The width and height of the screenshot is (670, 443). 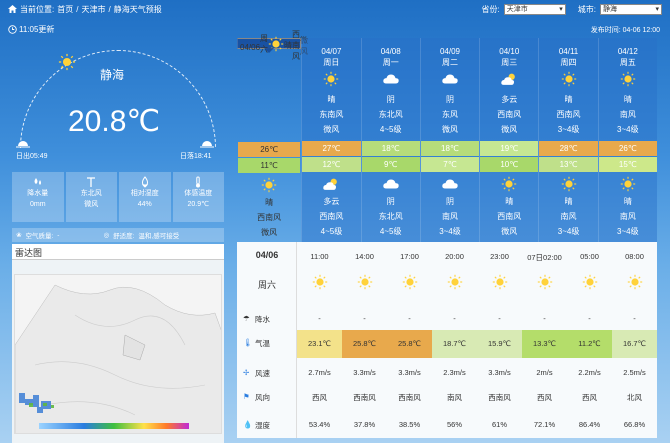 I want to click on forecast-week: 周一, so click(x=390, y=62).